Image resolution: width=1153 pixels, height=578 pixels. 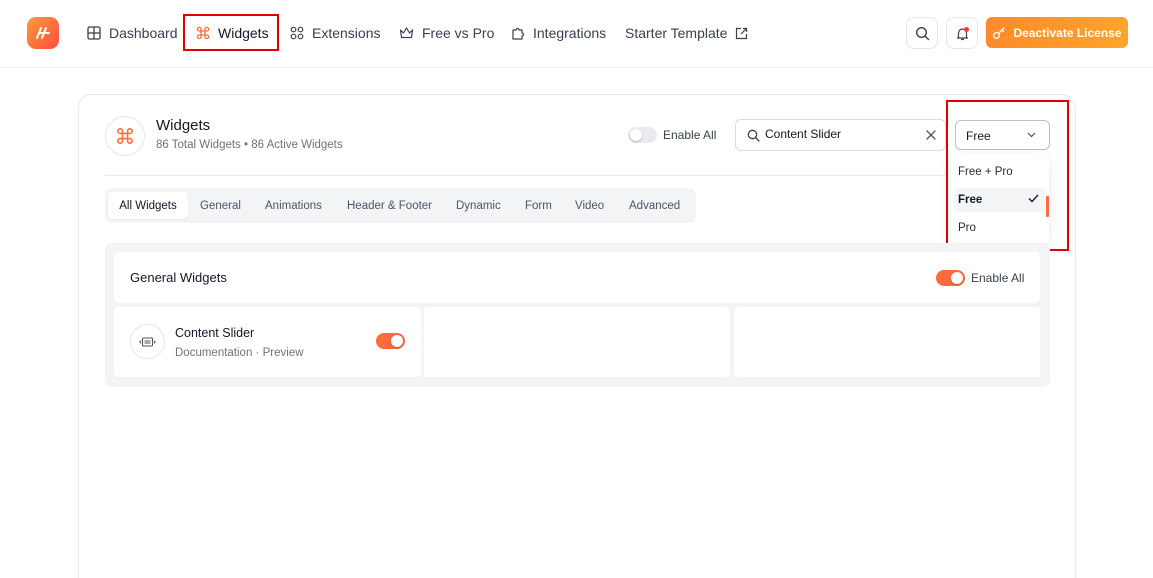 I want to click on nav-free-vs-pro-label: Free vs Pro, so click(x=458, y=33).